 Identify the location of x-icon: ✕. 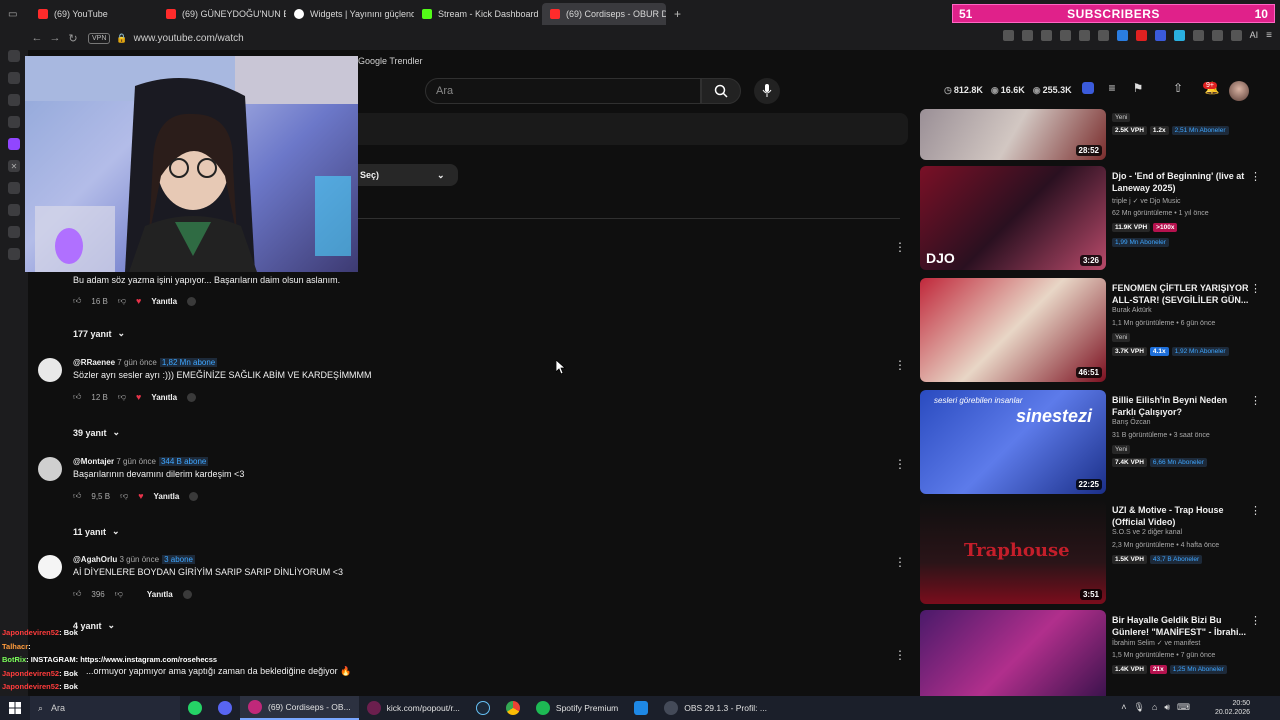
(14, 166).